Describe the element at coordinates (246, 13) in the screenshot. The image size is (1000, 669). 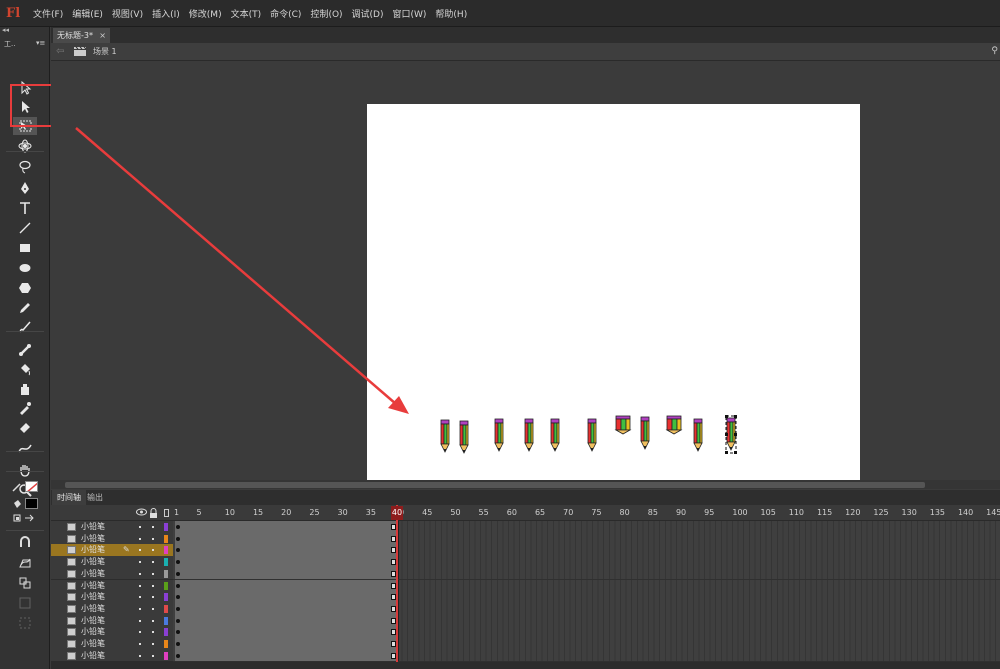
I see `menu-item: 文本(T)` at that location.